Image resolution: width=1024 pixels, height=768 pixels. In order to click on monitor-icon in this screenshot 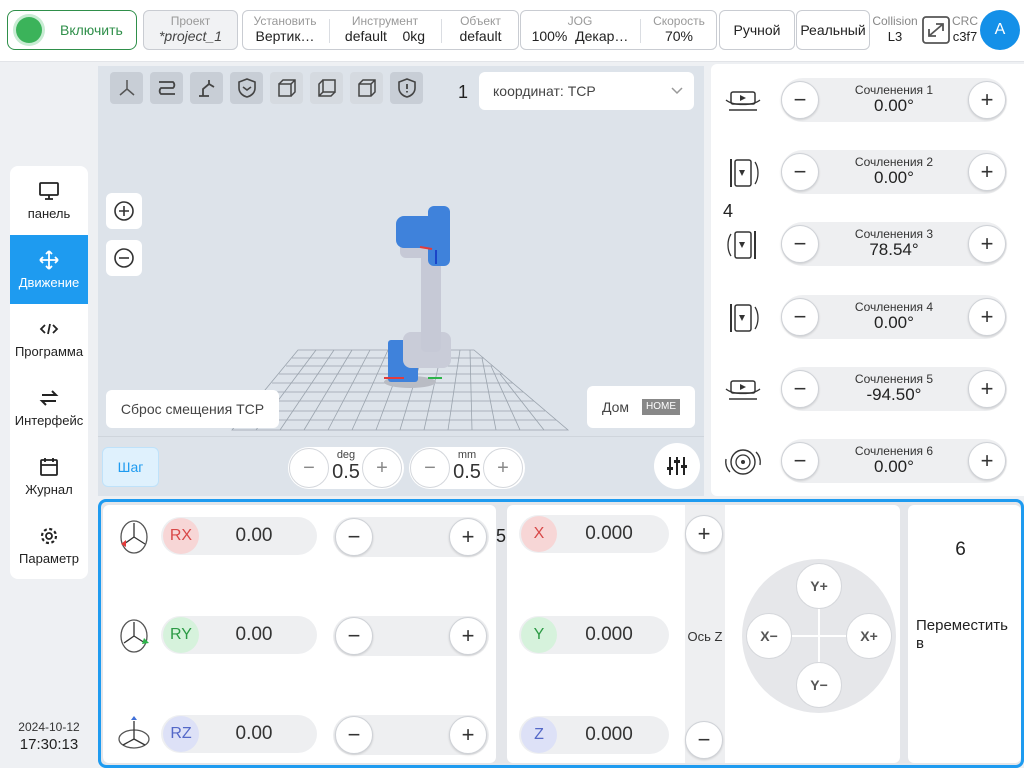, I will do `click(49, 190)`.